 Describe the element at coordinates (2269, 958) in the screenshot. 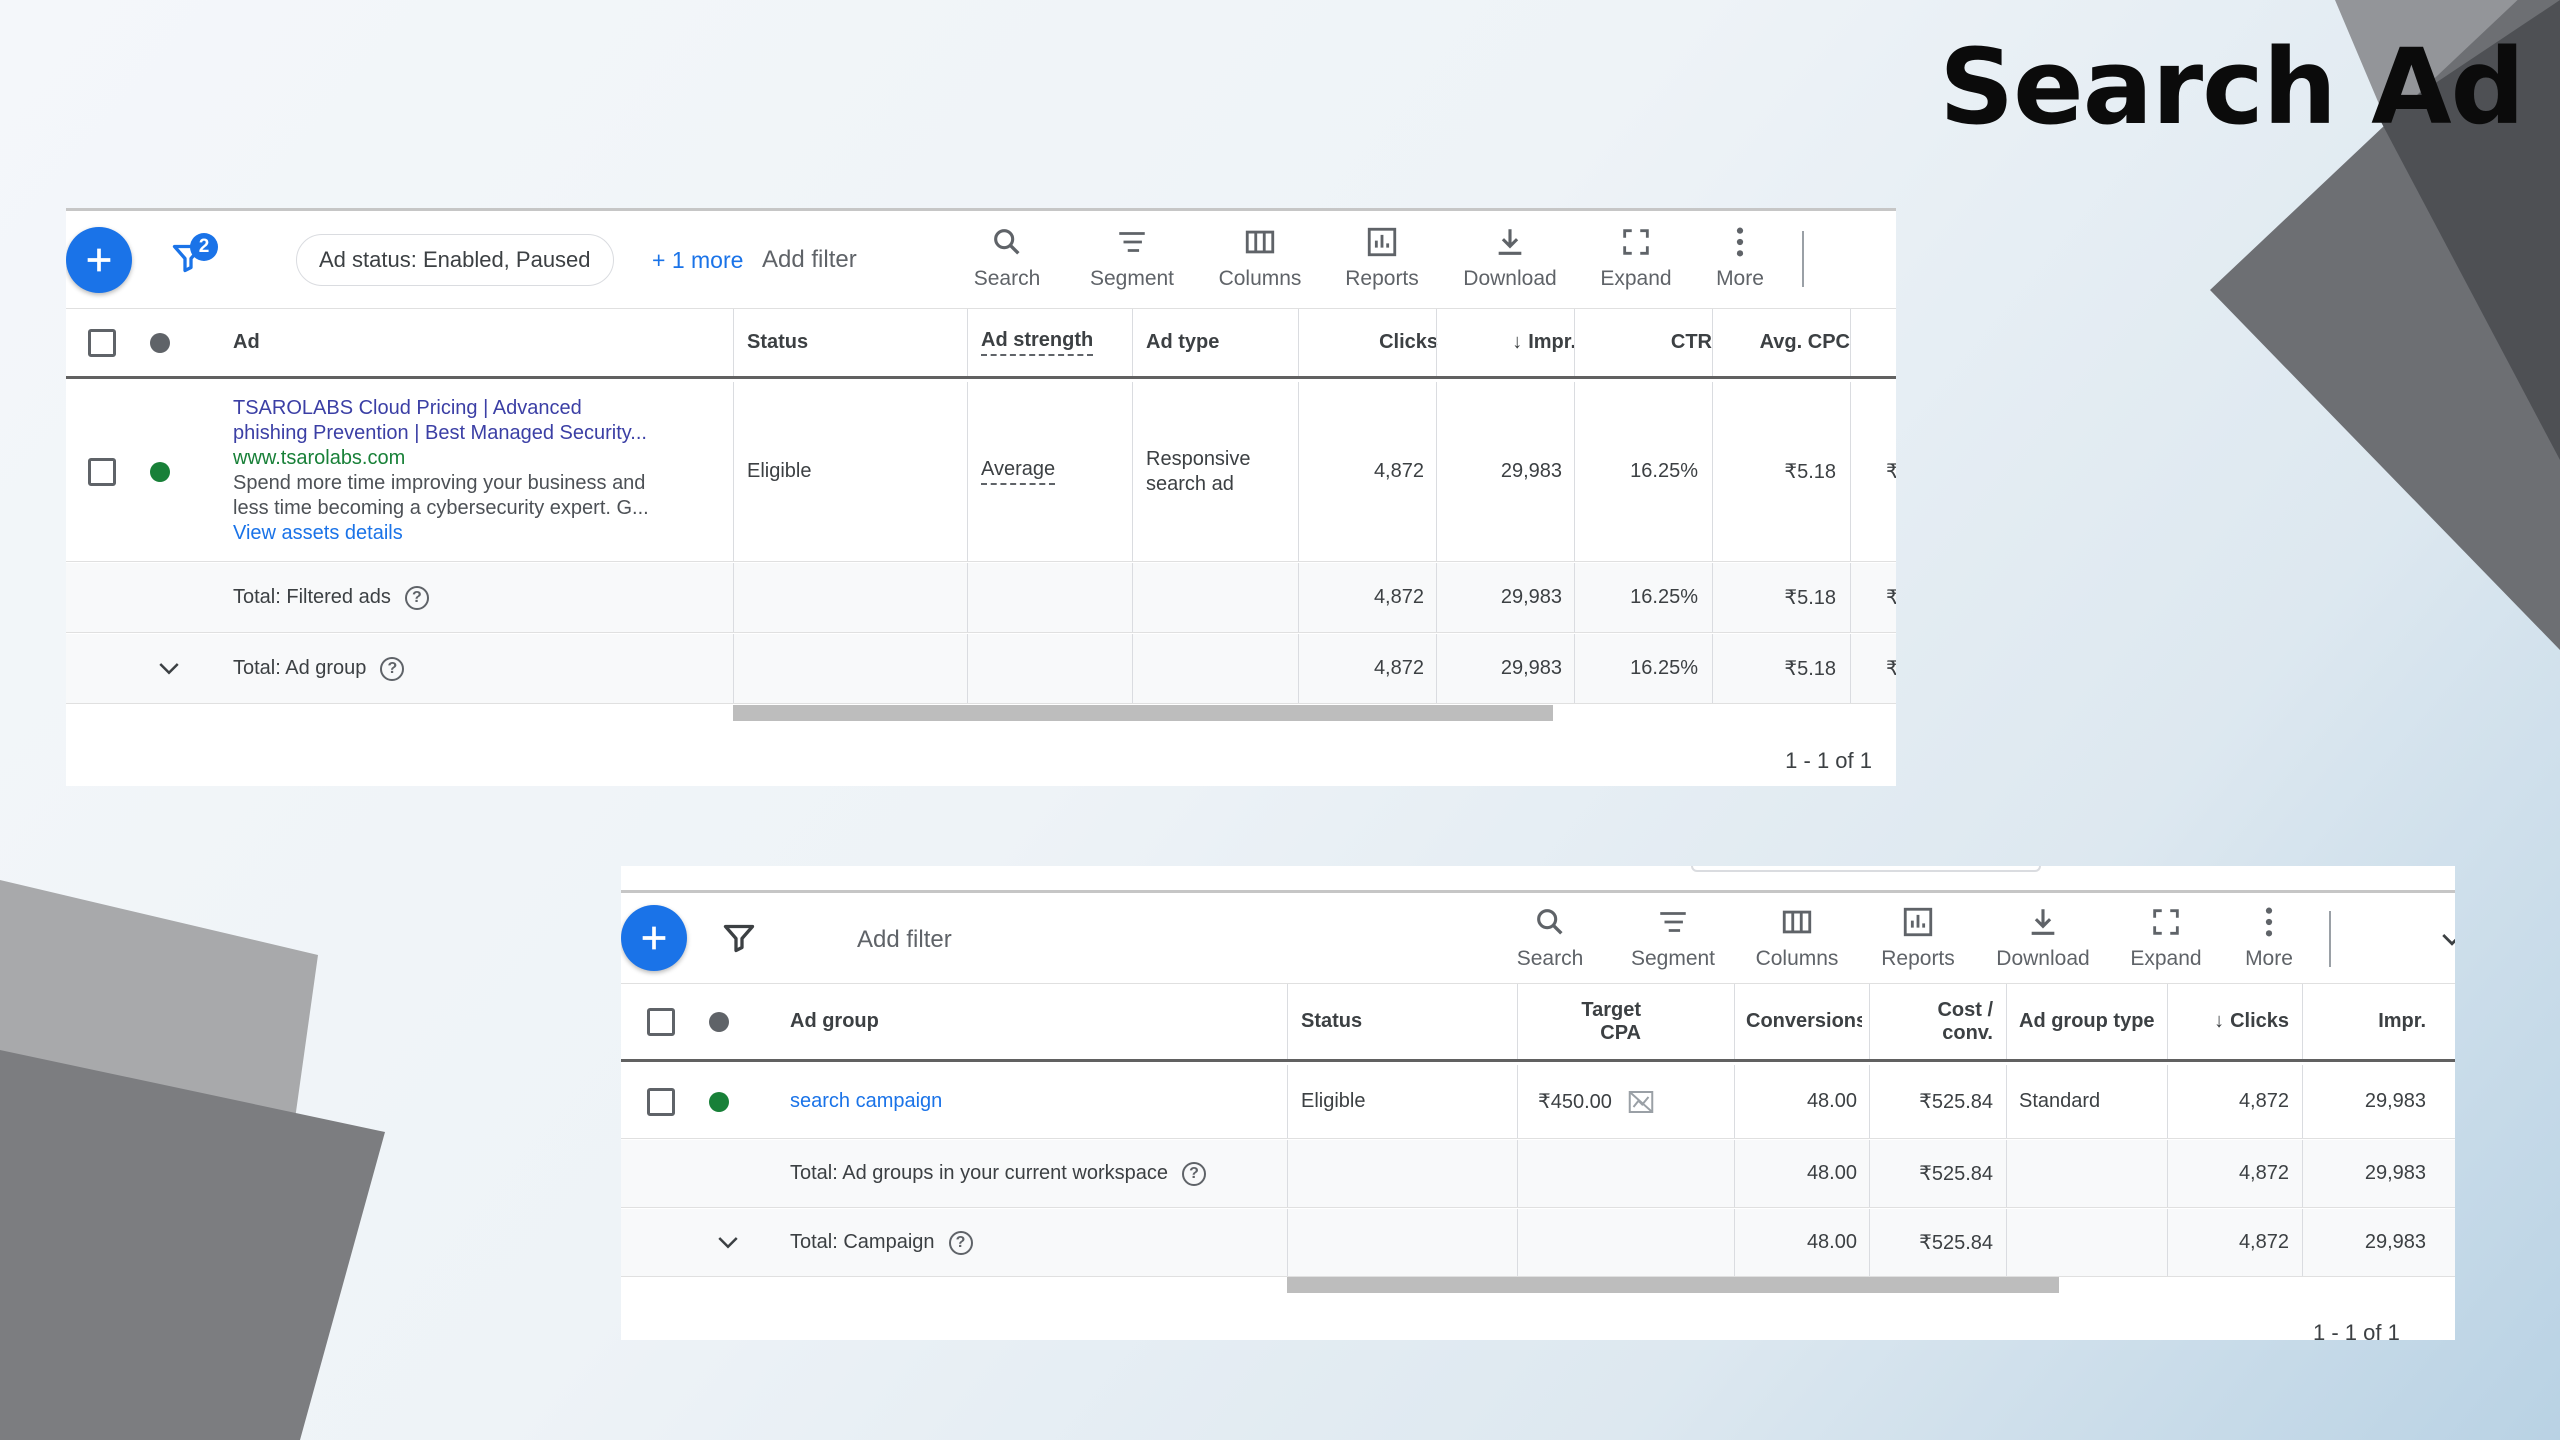

I see `toolbar-more-label: More` at that location.